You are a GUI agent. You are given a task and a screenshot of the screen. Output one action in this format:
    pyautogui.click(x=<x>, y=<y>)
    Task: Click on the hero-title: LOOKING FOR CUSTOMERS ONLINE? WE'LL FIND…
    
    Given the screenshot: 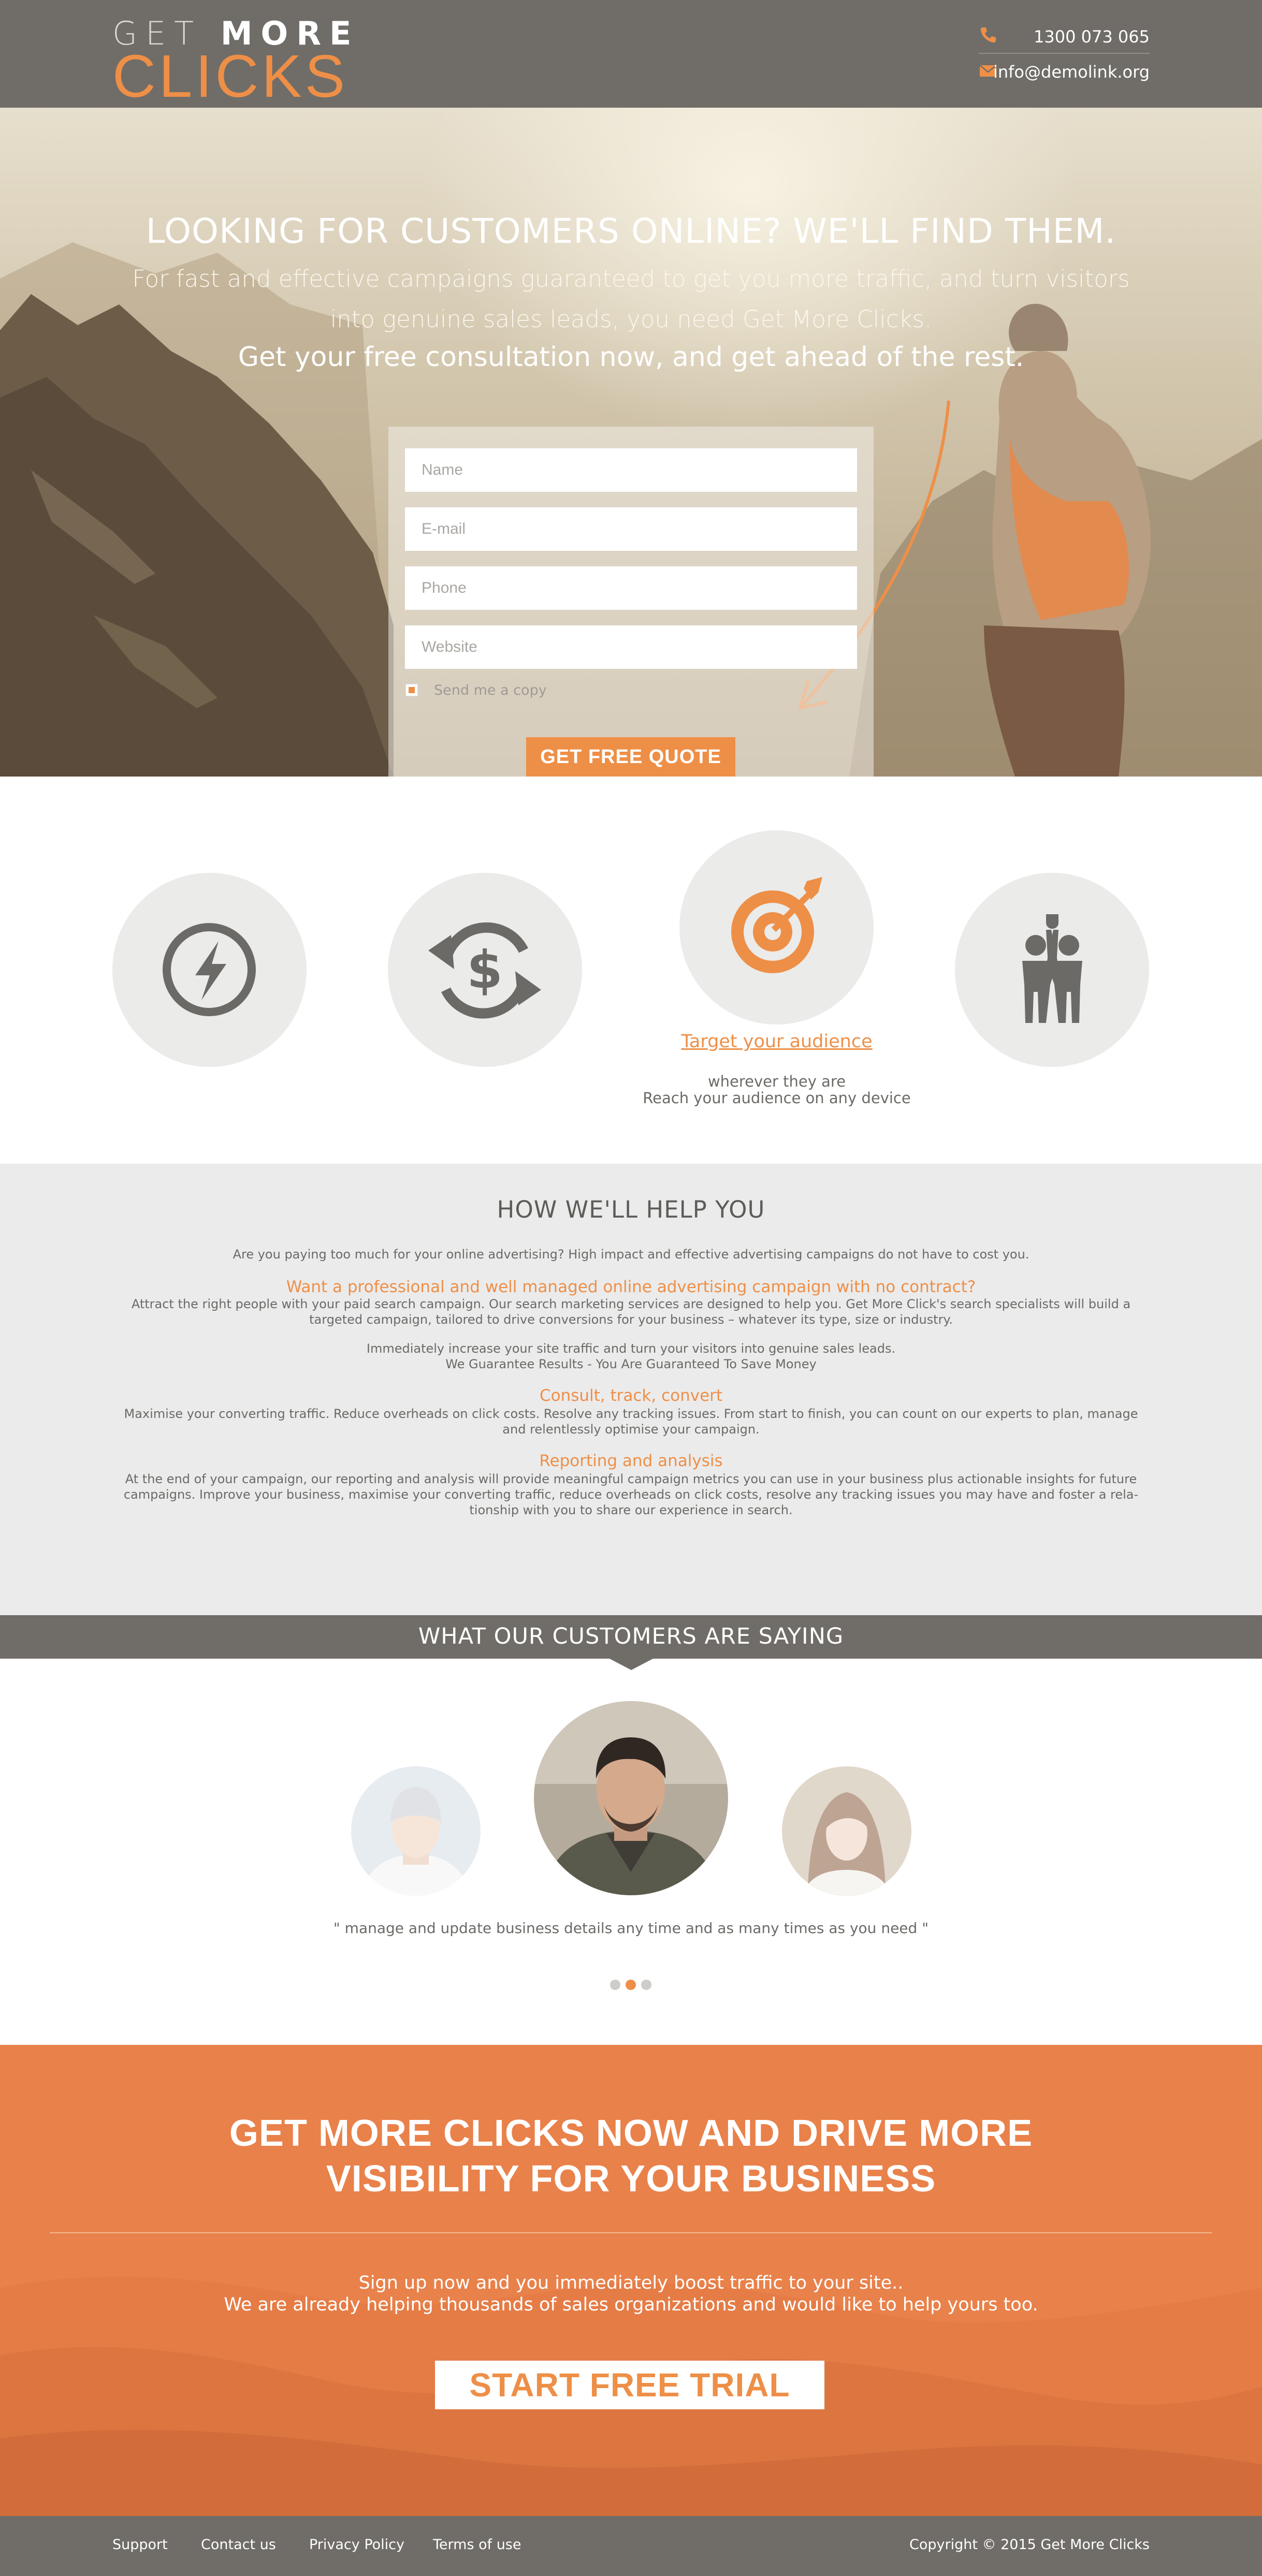 What is the action you would take?
    pyautogui.click(x=631, y=231)
    